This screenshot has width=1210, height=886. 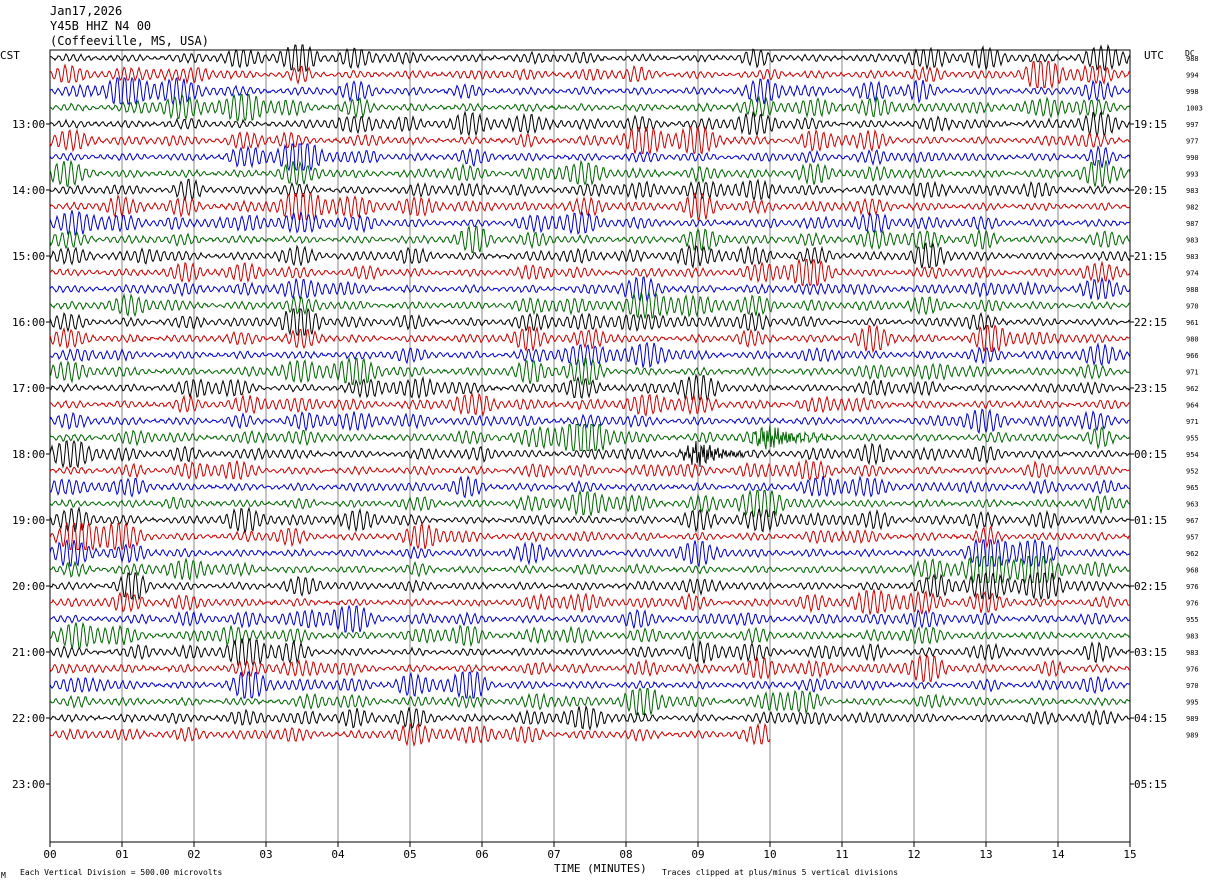 What do you see at coordinates (625, 854) in the screenshot?
I see `x-tick-label-08: 08` at bounding box center [625, 854].